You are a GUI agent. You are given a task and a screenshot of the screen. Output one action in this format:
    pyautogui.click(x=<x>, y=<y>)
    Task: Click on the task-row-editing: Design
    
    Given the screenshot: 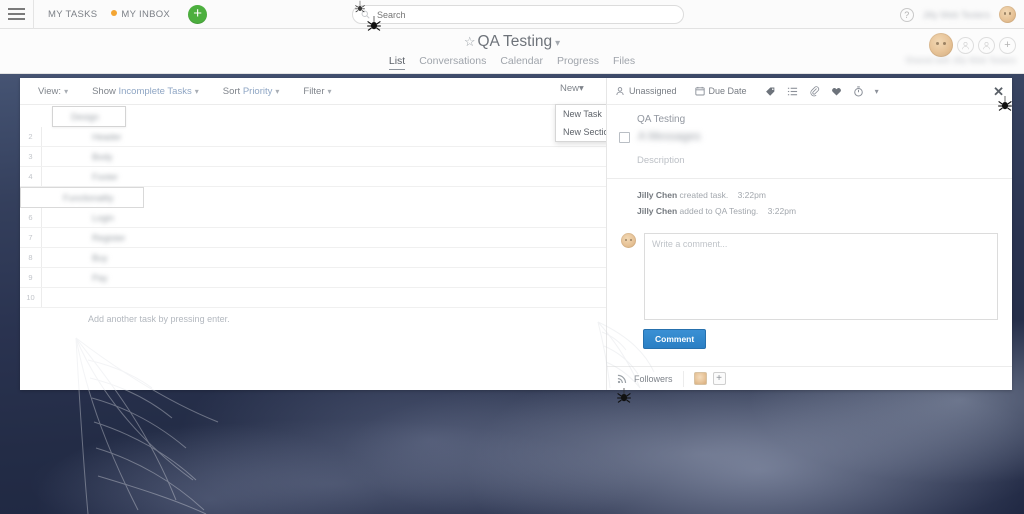 What is the action you would take?
    pyautogui.click(x=89, y=116)
    